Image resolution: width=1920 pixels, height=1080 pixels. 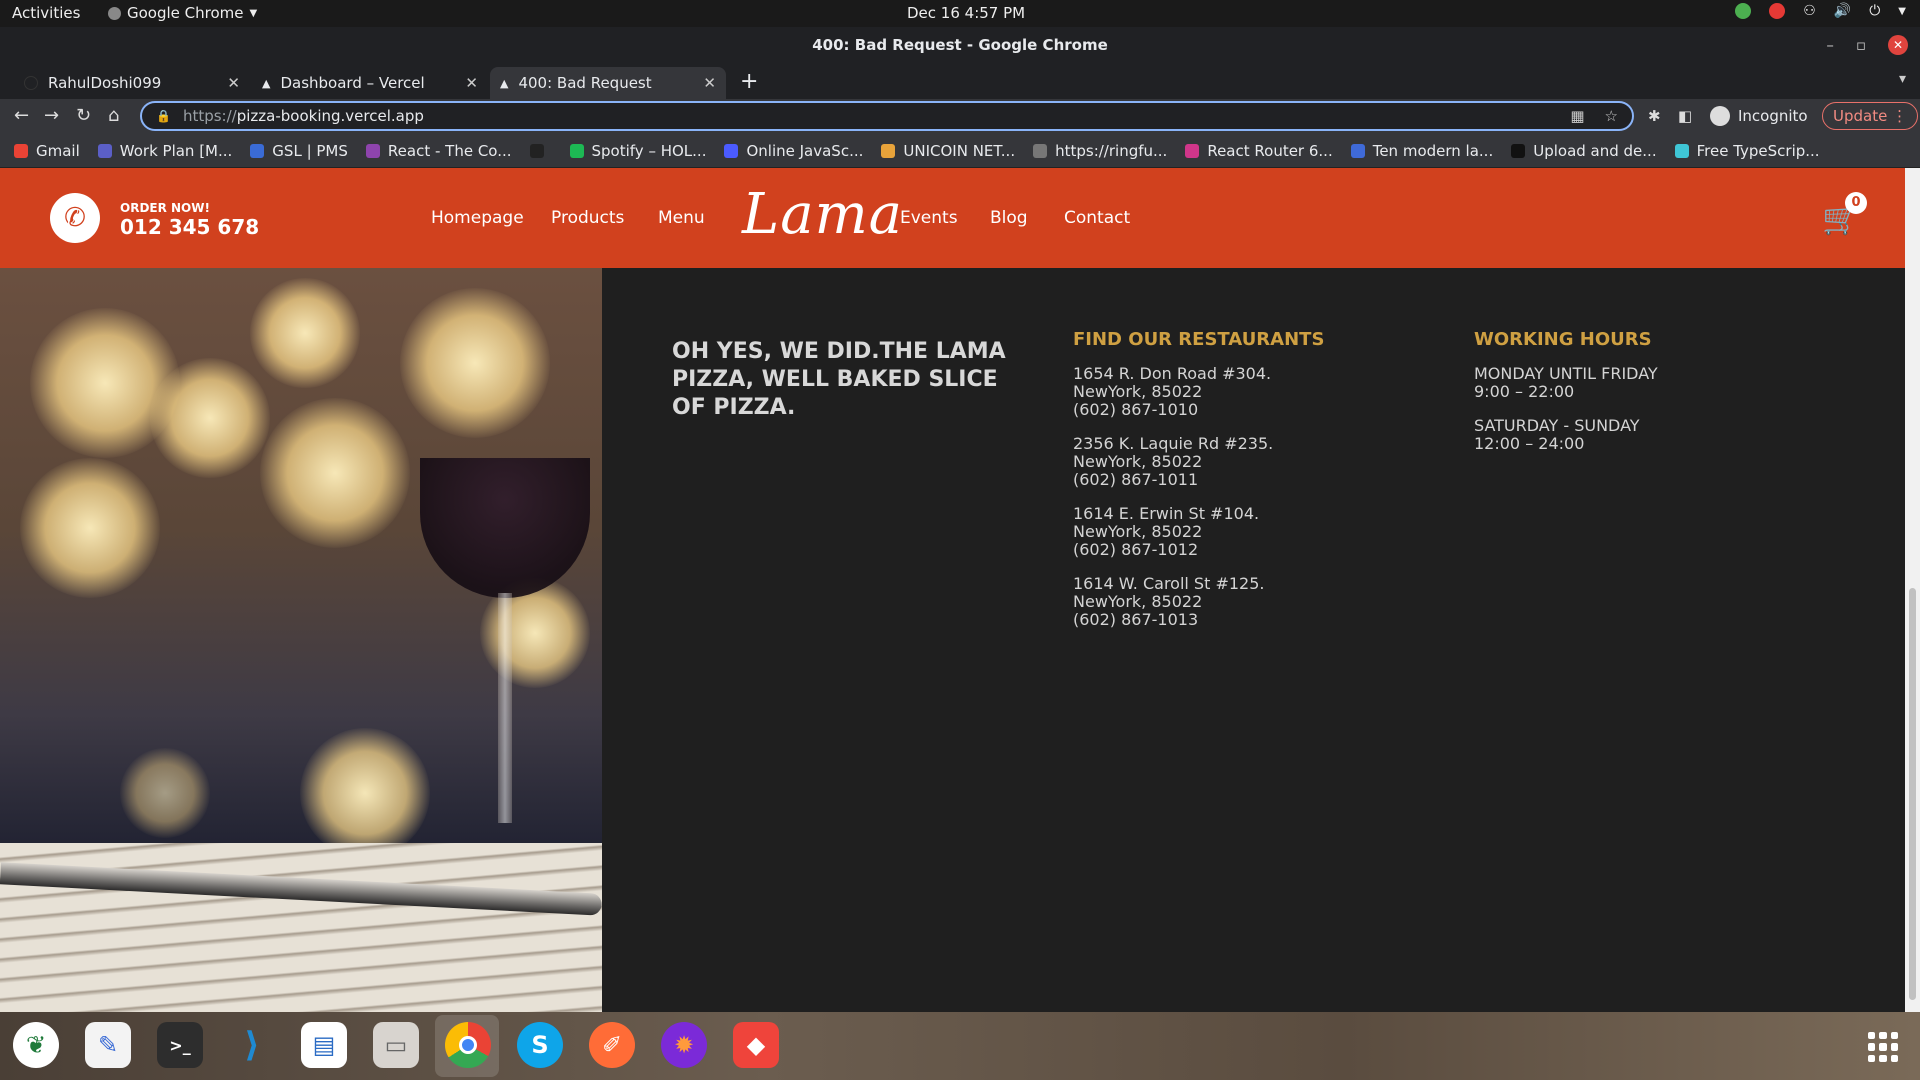 What do you see at coordinates (189, 227) in the screenshot?
I see `order-phone-number: 012 345 678` at bounding box center [189, 227].